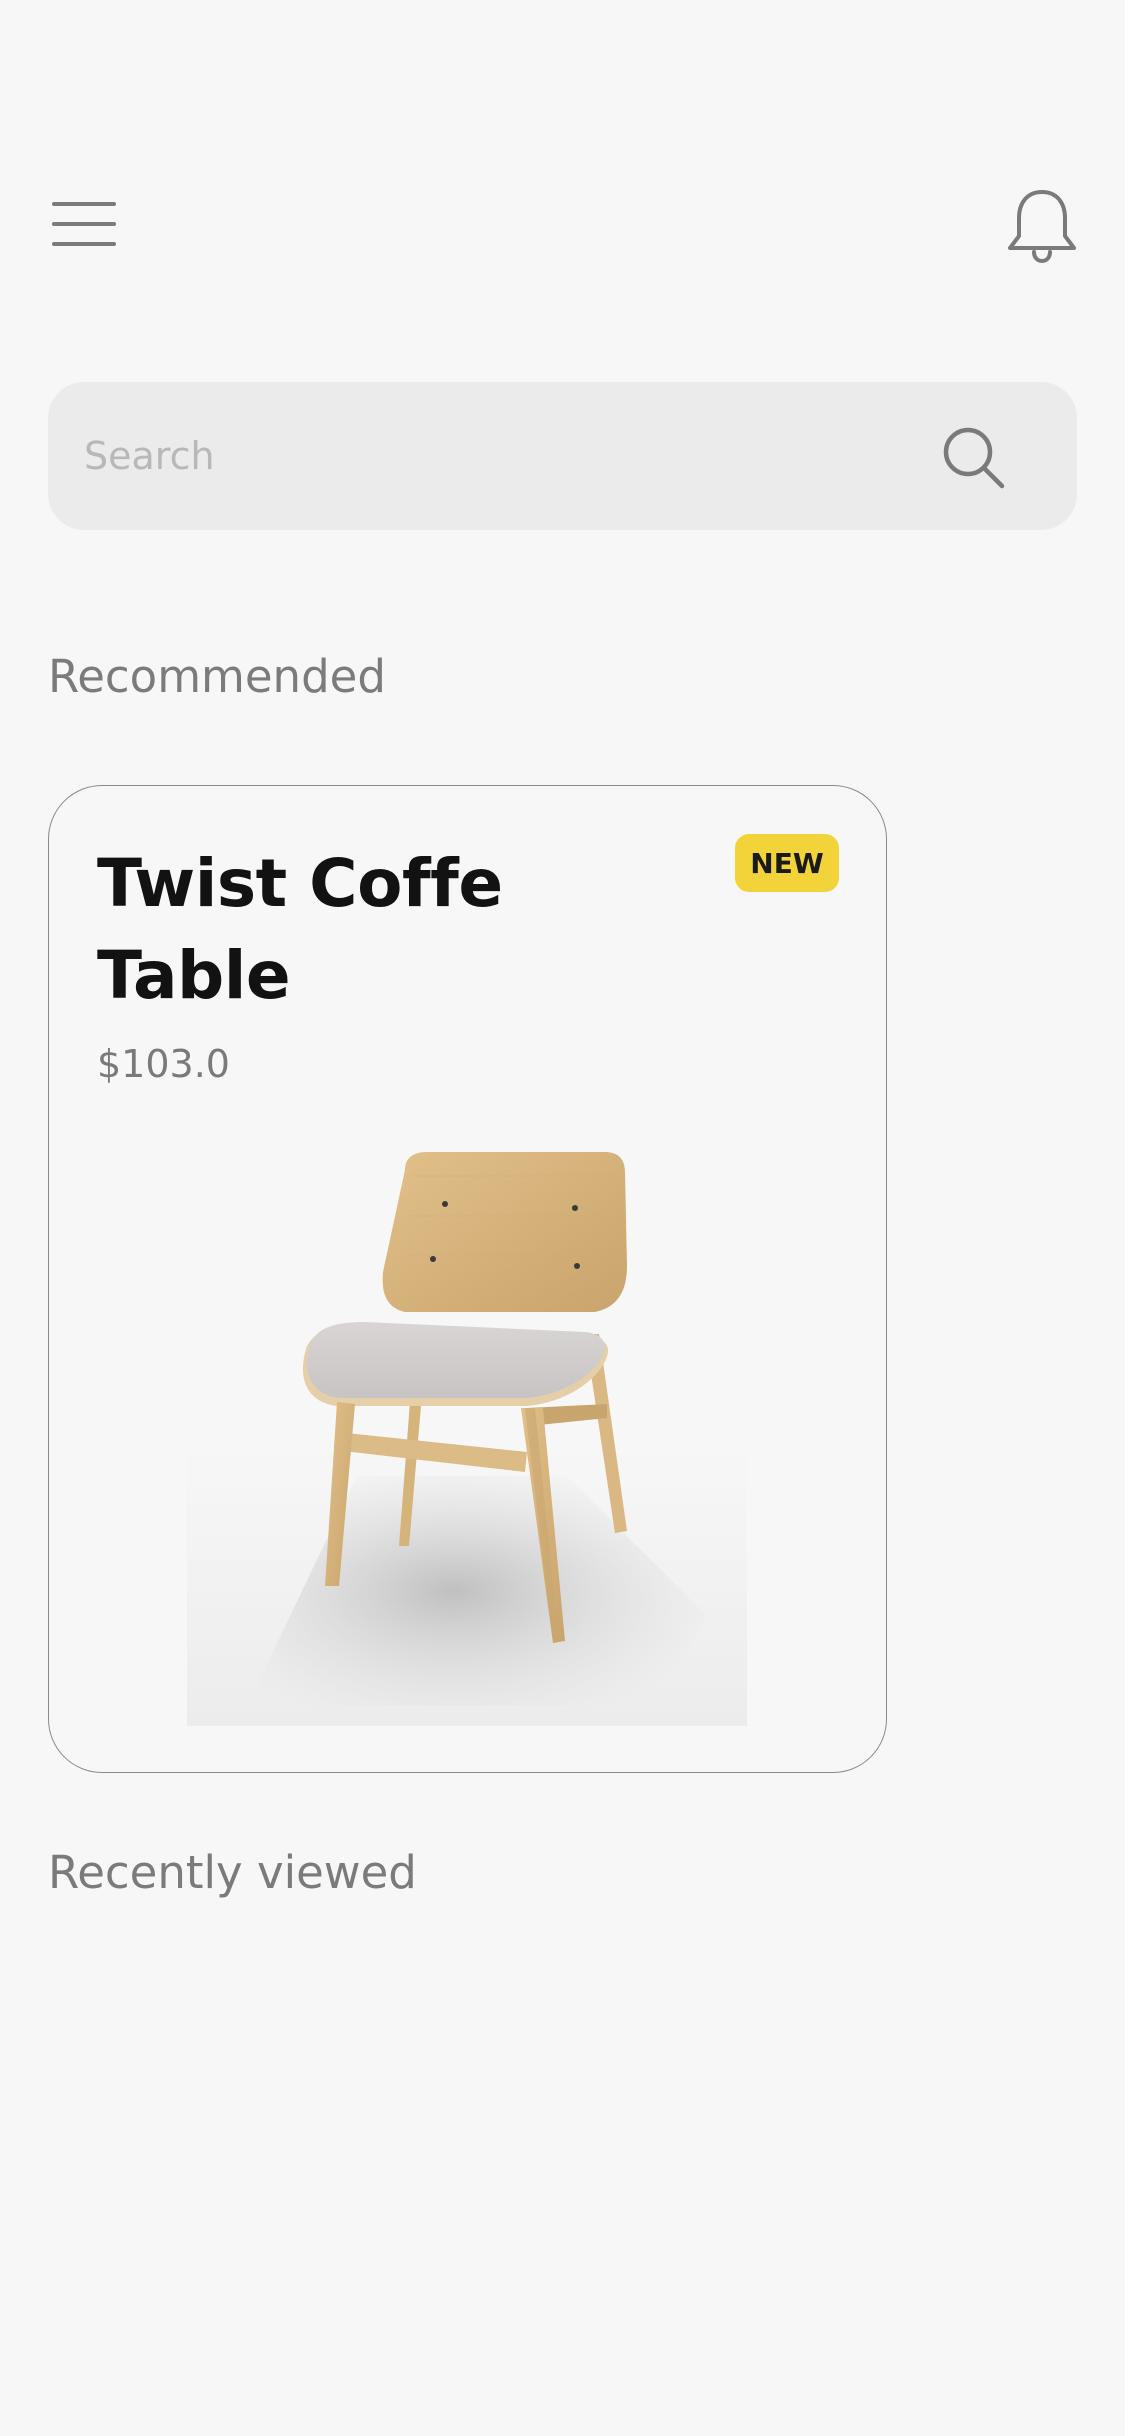 This screenshot has height=2436, width=1125. I want to click on hamburger-menu-icon, so click(84, 224).